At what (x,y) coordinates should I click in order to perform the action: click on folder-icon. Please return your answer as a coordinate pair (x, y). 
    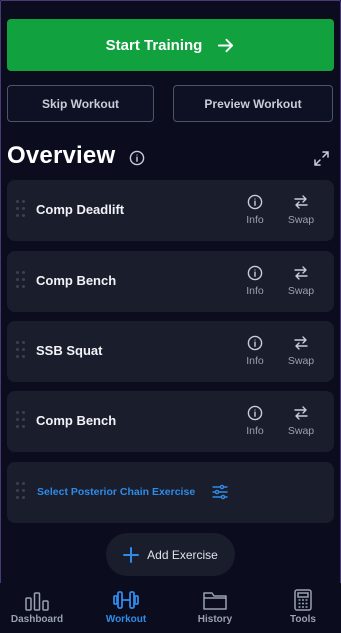
    Looking at the image, I should click on (215, 601).